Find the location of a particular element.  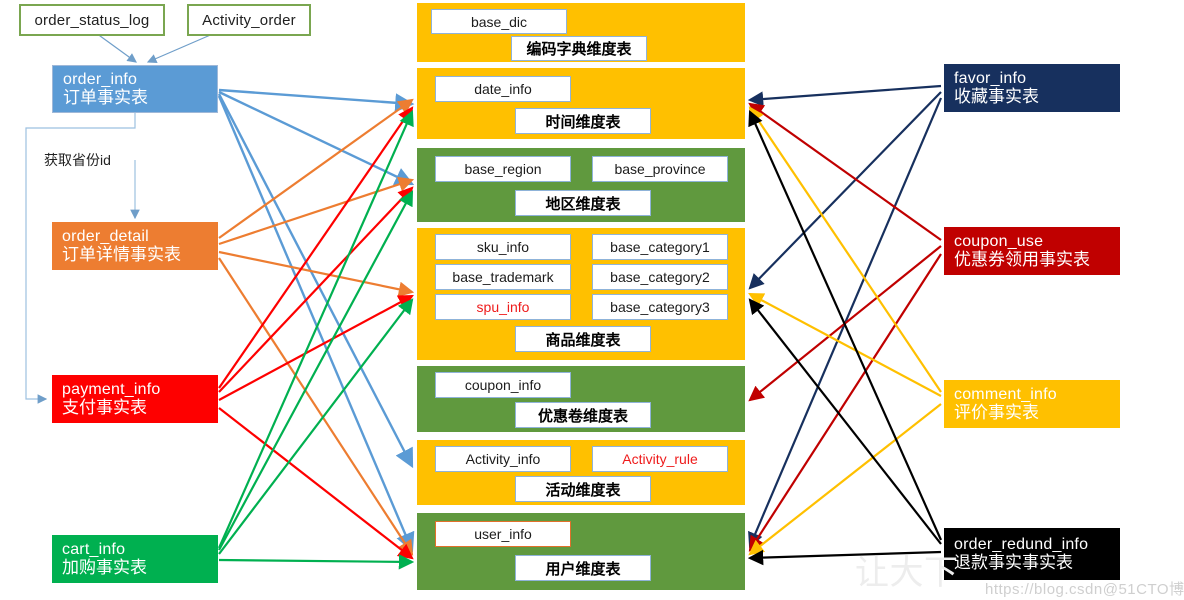

fact-table-name-cn: 订单事实表 is located at coordinates (105, 98).